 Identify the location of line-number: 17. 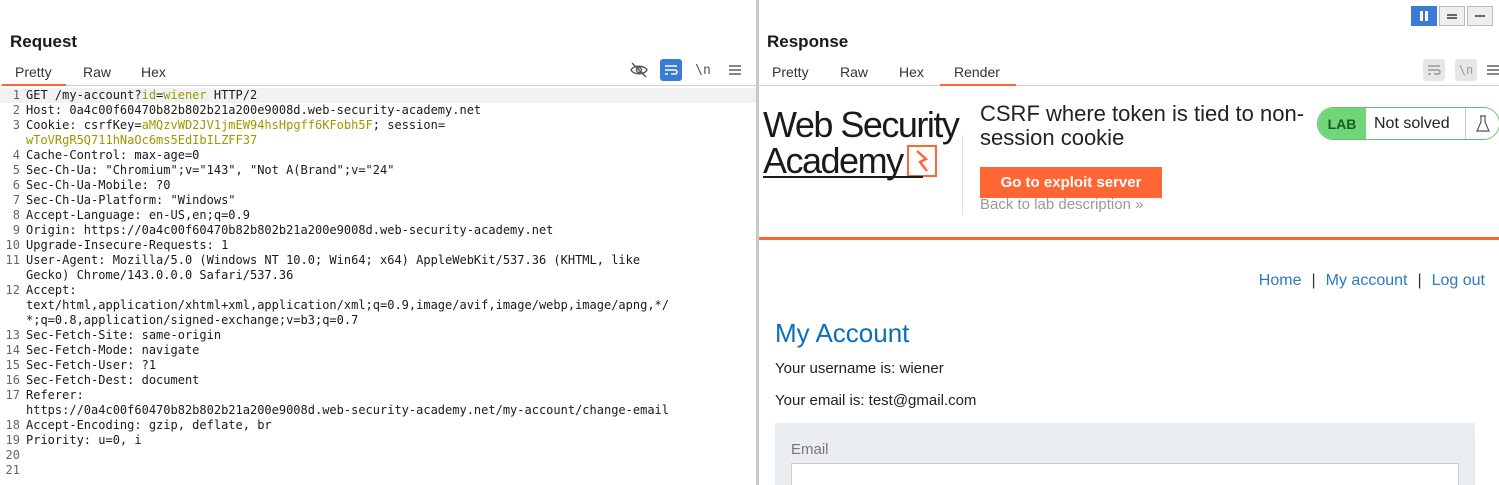
(12, 395).